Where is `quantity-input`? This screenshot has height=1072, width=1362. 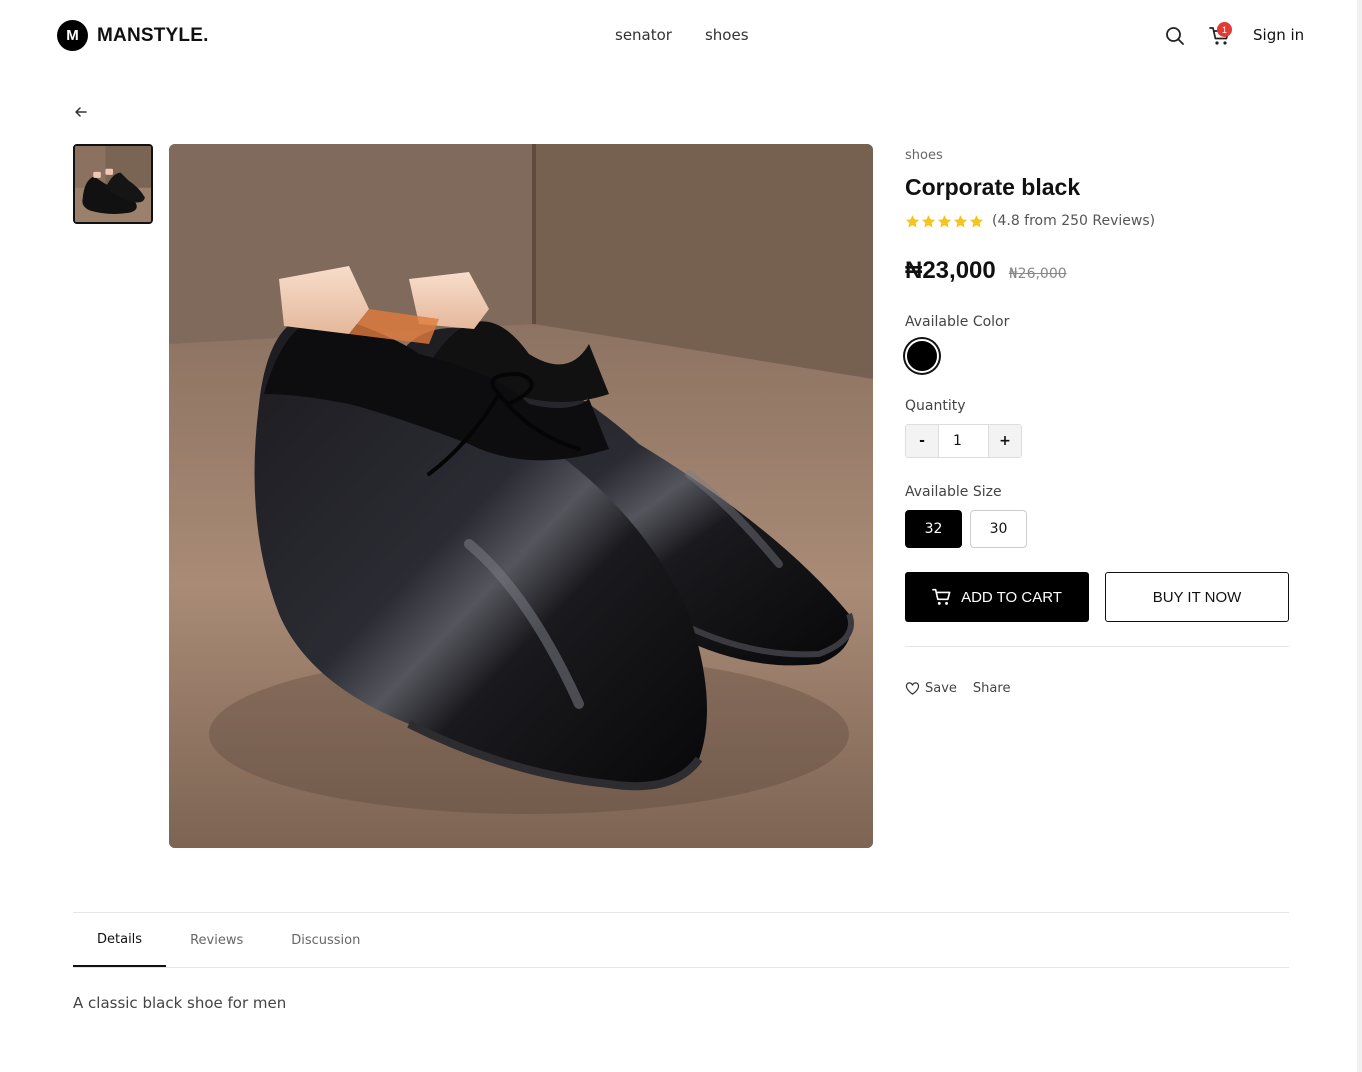 quantity-input is located at coordinates (963, 441).